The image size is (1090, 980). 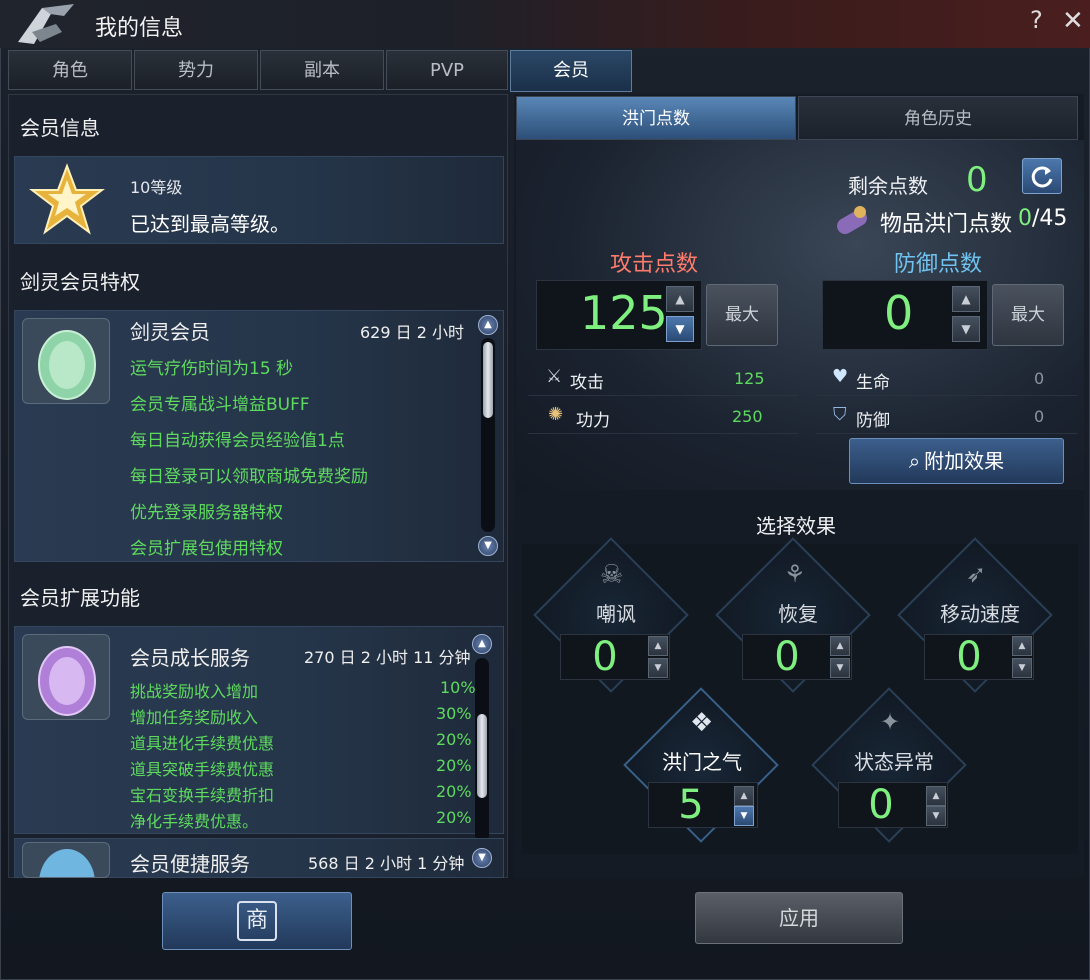 What do you see at coordinates (938, 118) in the screenshot?
I see `subtab-character-history: 角色历史` at bounding box center [938, 118].